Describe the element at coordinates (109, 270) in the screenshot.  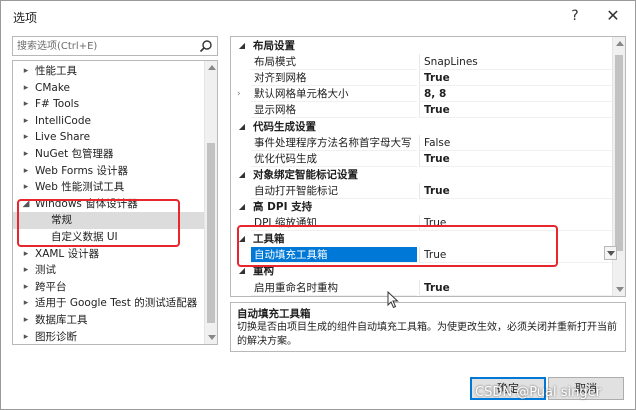
I see `tree-item: ▸ 测试` at that location.